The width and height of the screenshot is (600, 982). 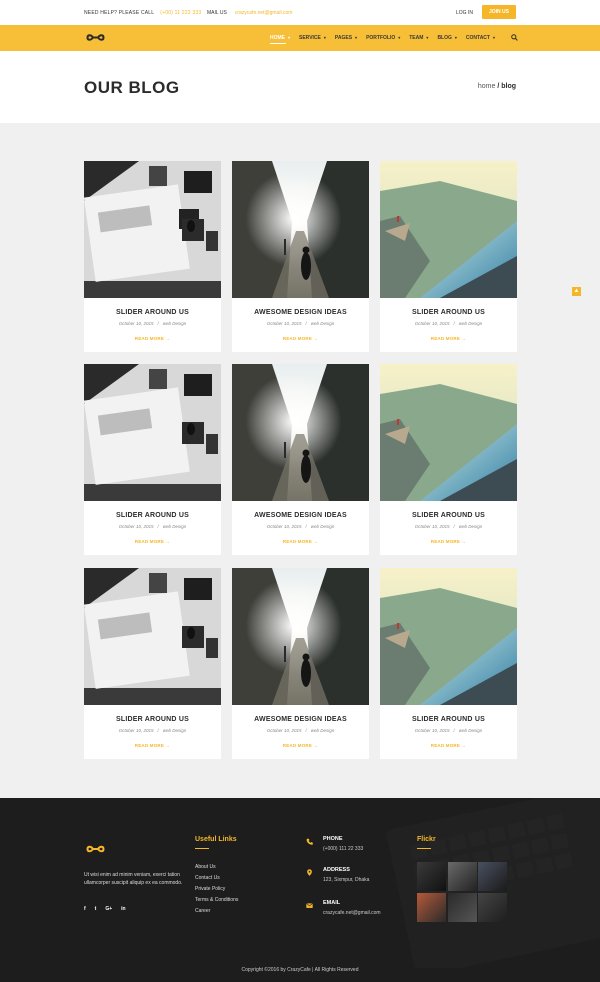 I want to click on nav-item-blog: BLOG ▾, so click(x=446, y=38).